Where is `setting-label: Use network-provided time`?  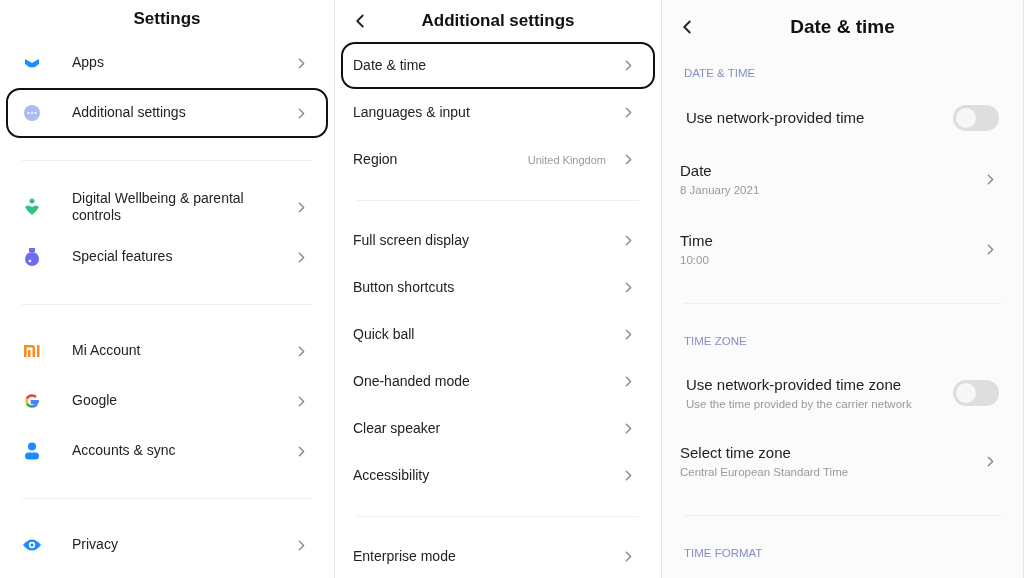
setting-label: Use network-provided time is located at coordinates (776, 118).